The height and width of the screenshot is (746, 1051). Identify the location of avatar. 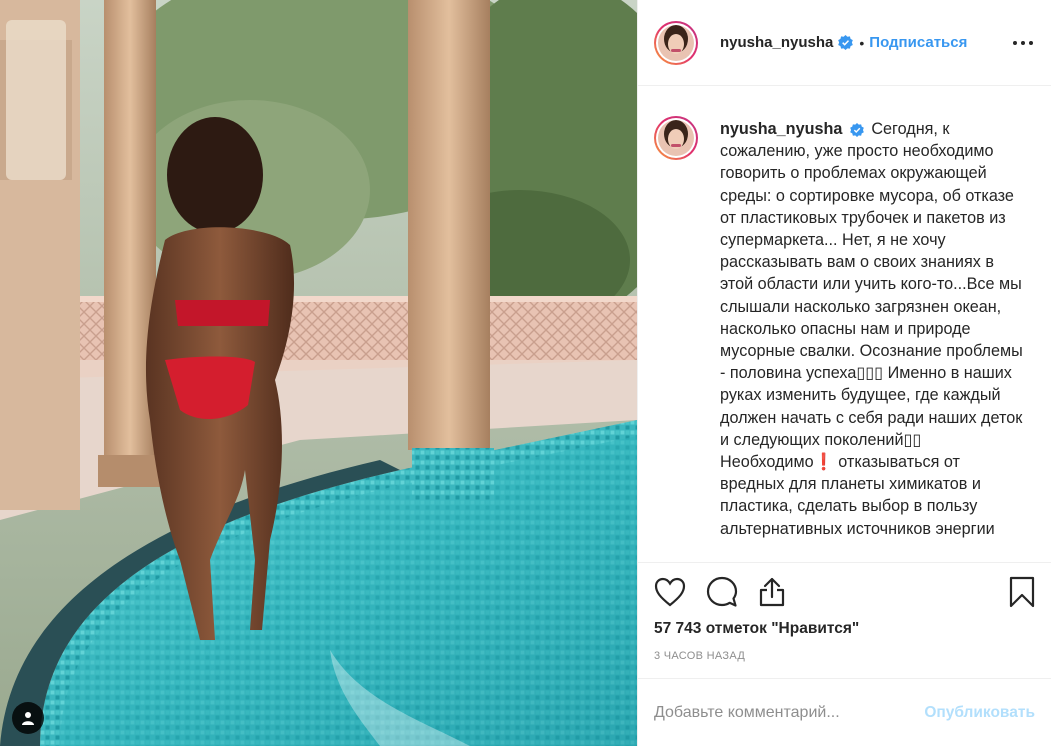
(676, 42).